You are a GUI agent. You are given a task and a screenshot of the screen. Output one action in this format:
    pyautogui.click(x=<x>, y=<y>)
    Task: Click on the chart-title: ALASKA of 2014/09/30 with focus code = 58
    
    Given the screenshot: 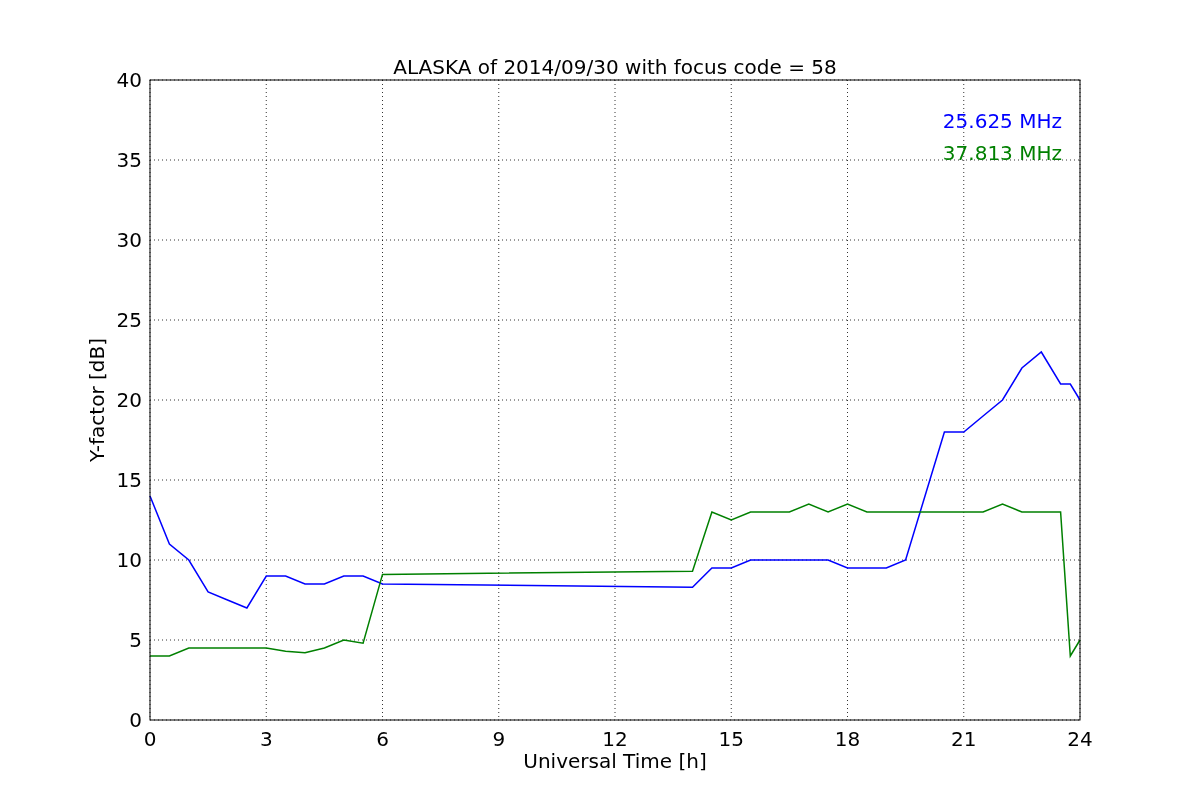 What is the action you would take?
    pyautogui.click(x=615, y=67)
    